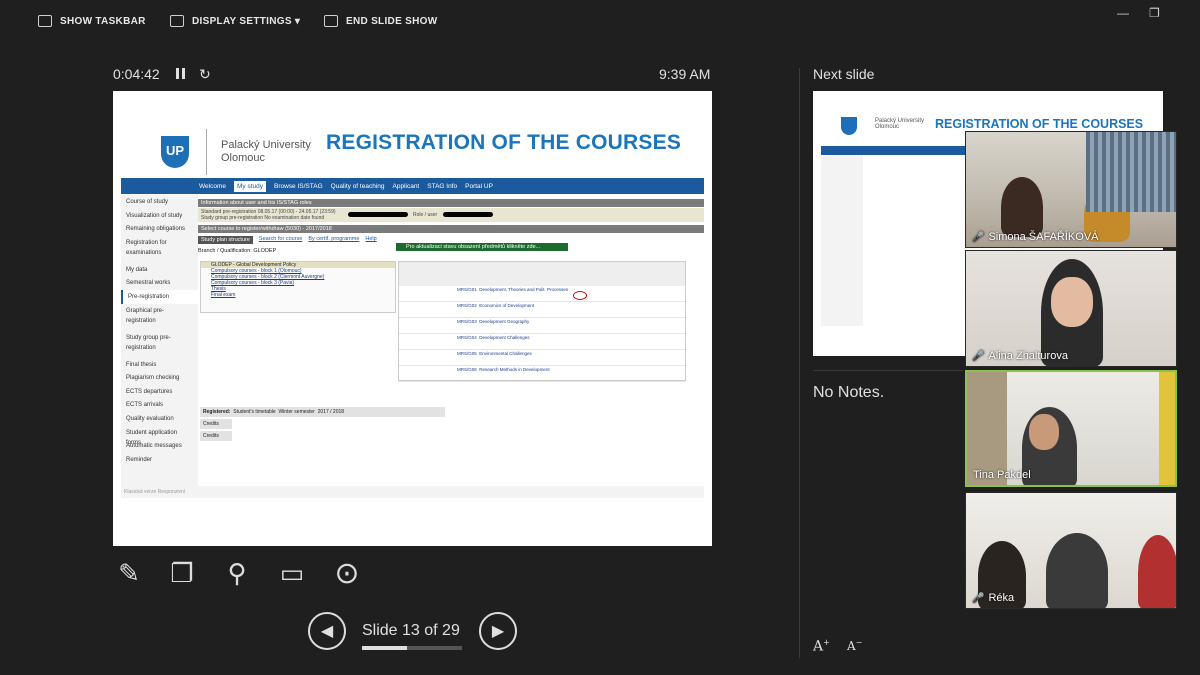  What do you see at coordinates (542, 342) in the screenshot?
I see `table-row: MRS/G04 Development Challenges` at bounding box center [542, 342].